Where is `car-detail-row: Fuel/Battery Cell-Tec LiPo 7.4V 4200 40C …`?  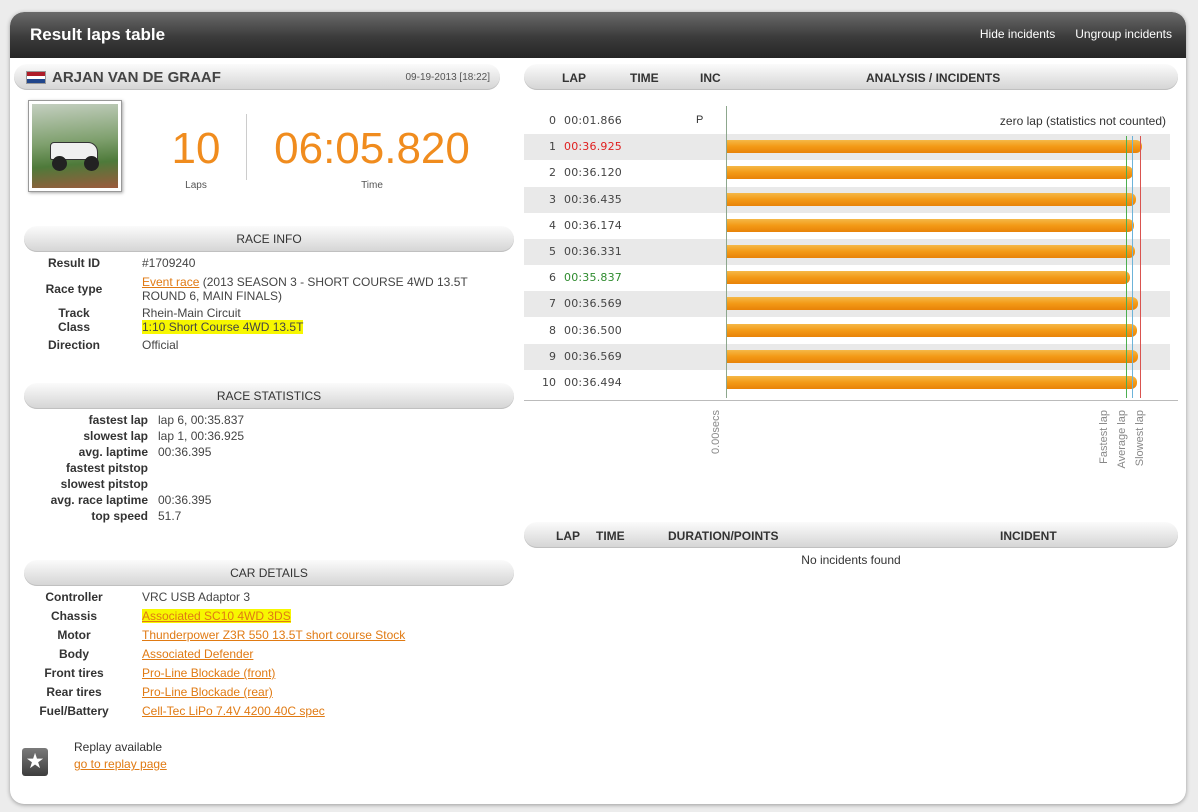 car-detail-row: Fuel/Battery Cell-Tec LiPo 7.4V 4200 40C … is located at coordinates (262, 713).